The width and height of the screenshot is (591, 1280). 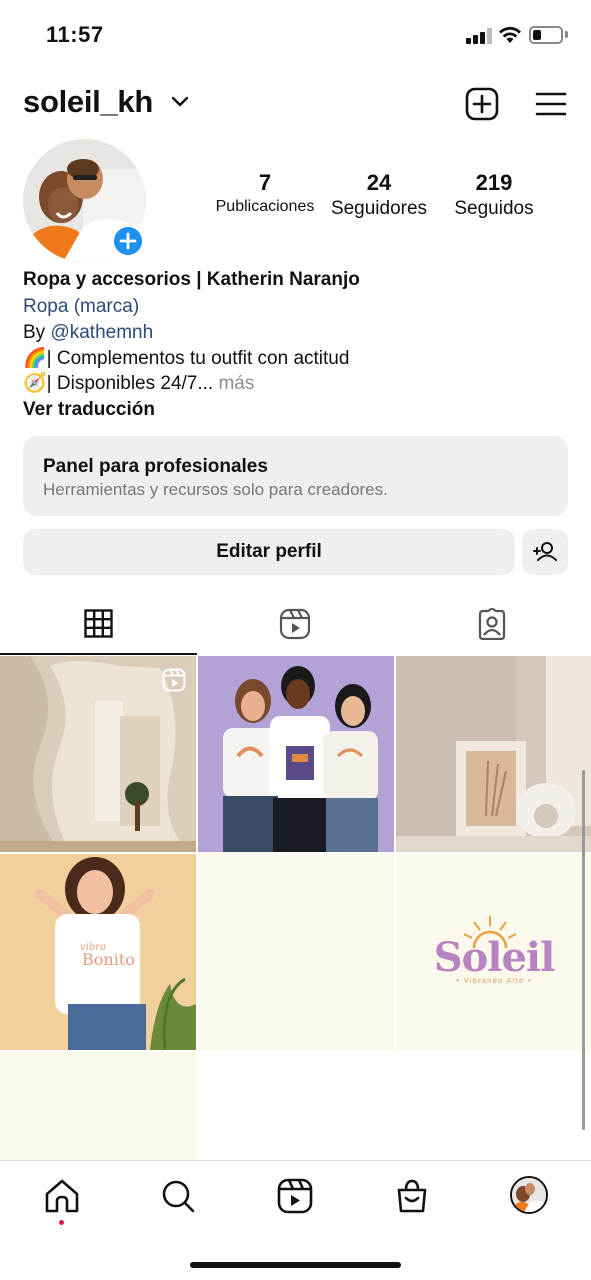 I want to click on nav-search, so click(x=178, y=1196).